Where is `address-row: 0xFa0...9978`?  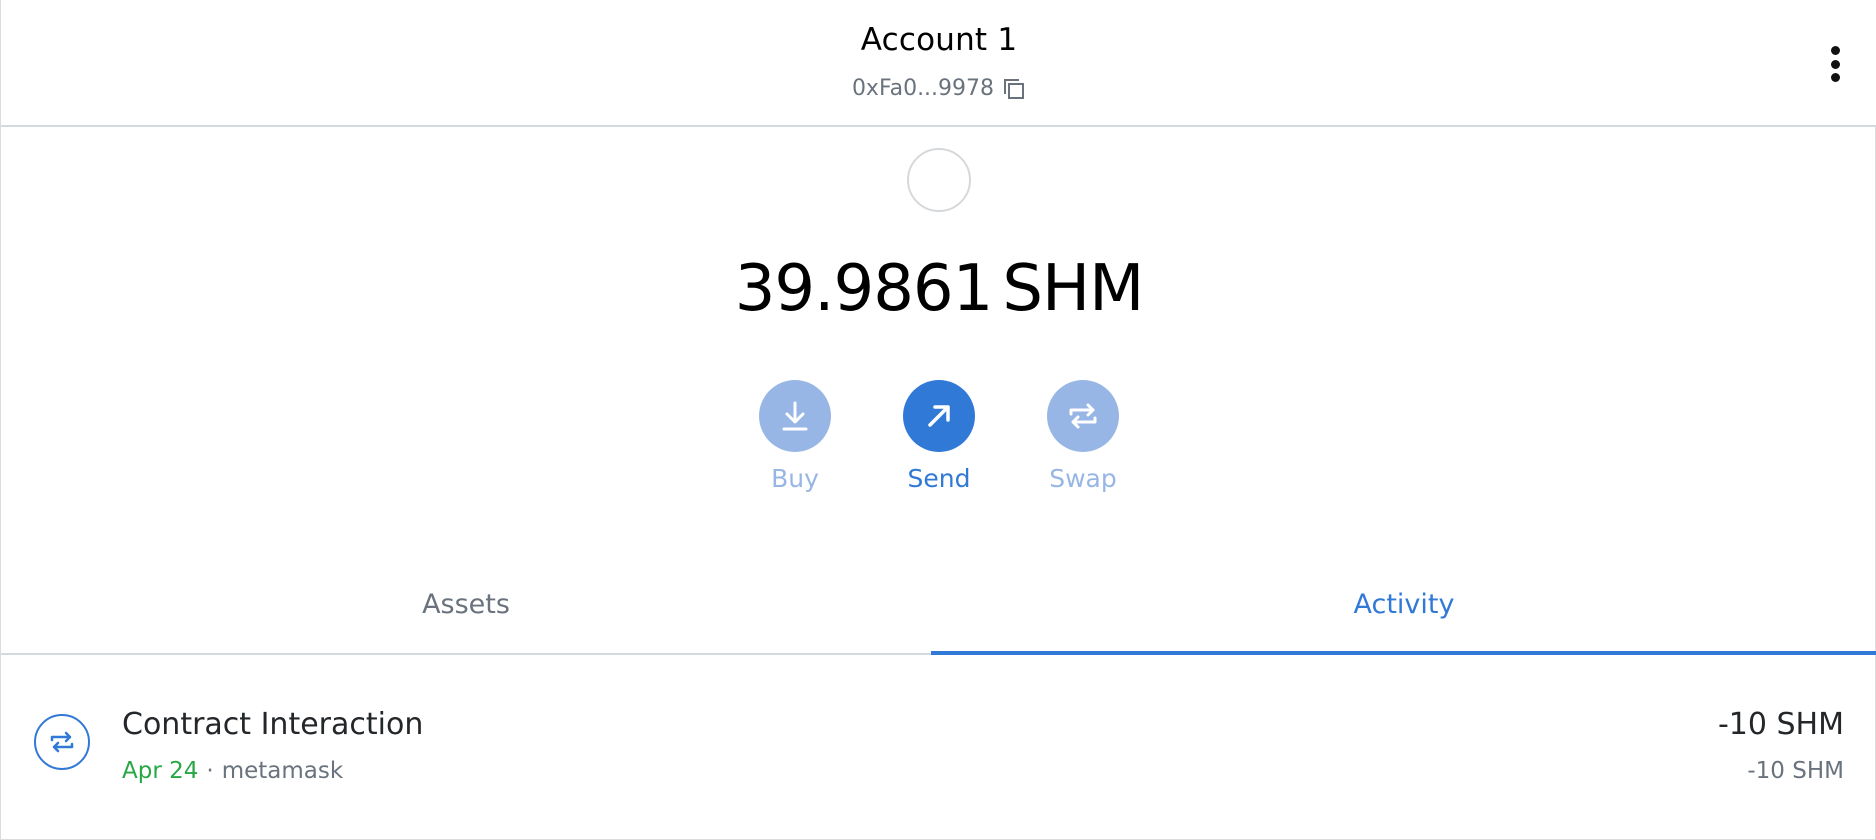 address-row: 0xFa0...9978 is located at coordinates (938, 88).